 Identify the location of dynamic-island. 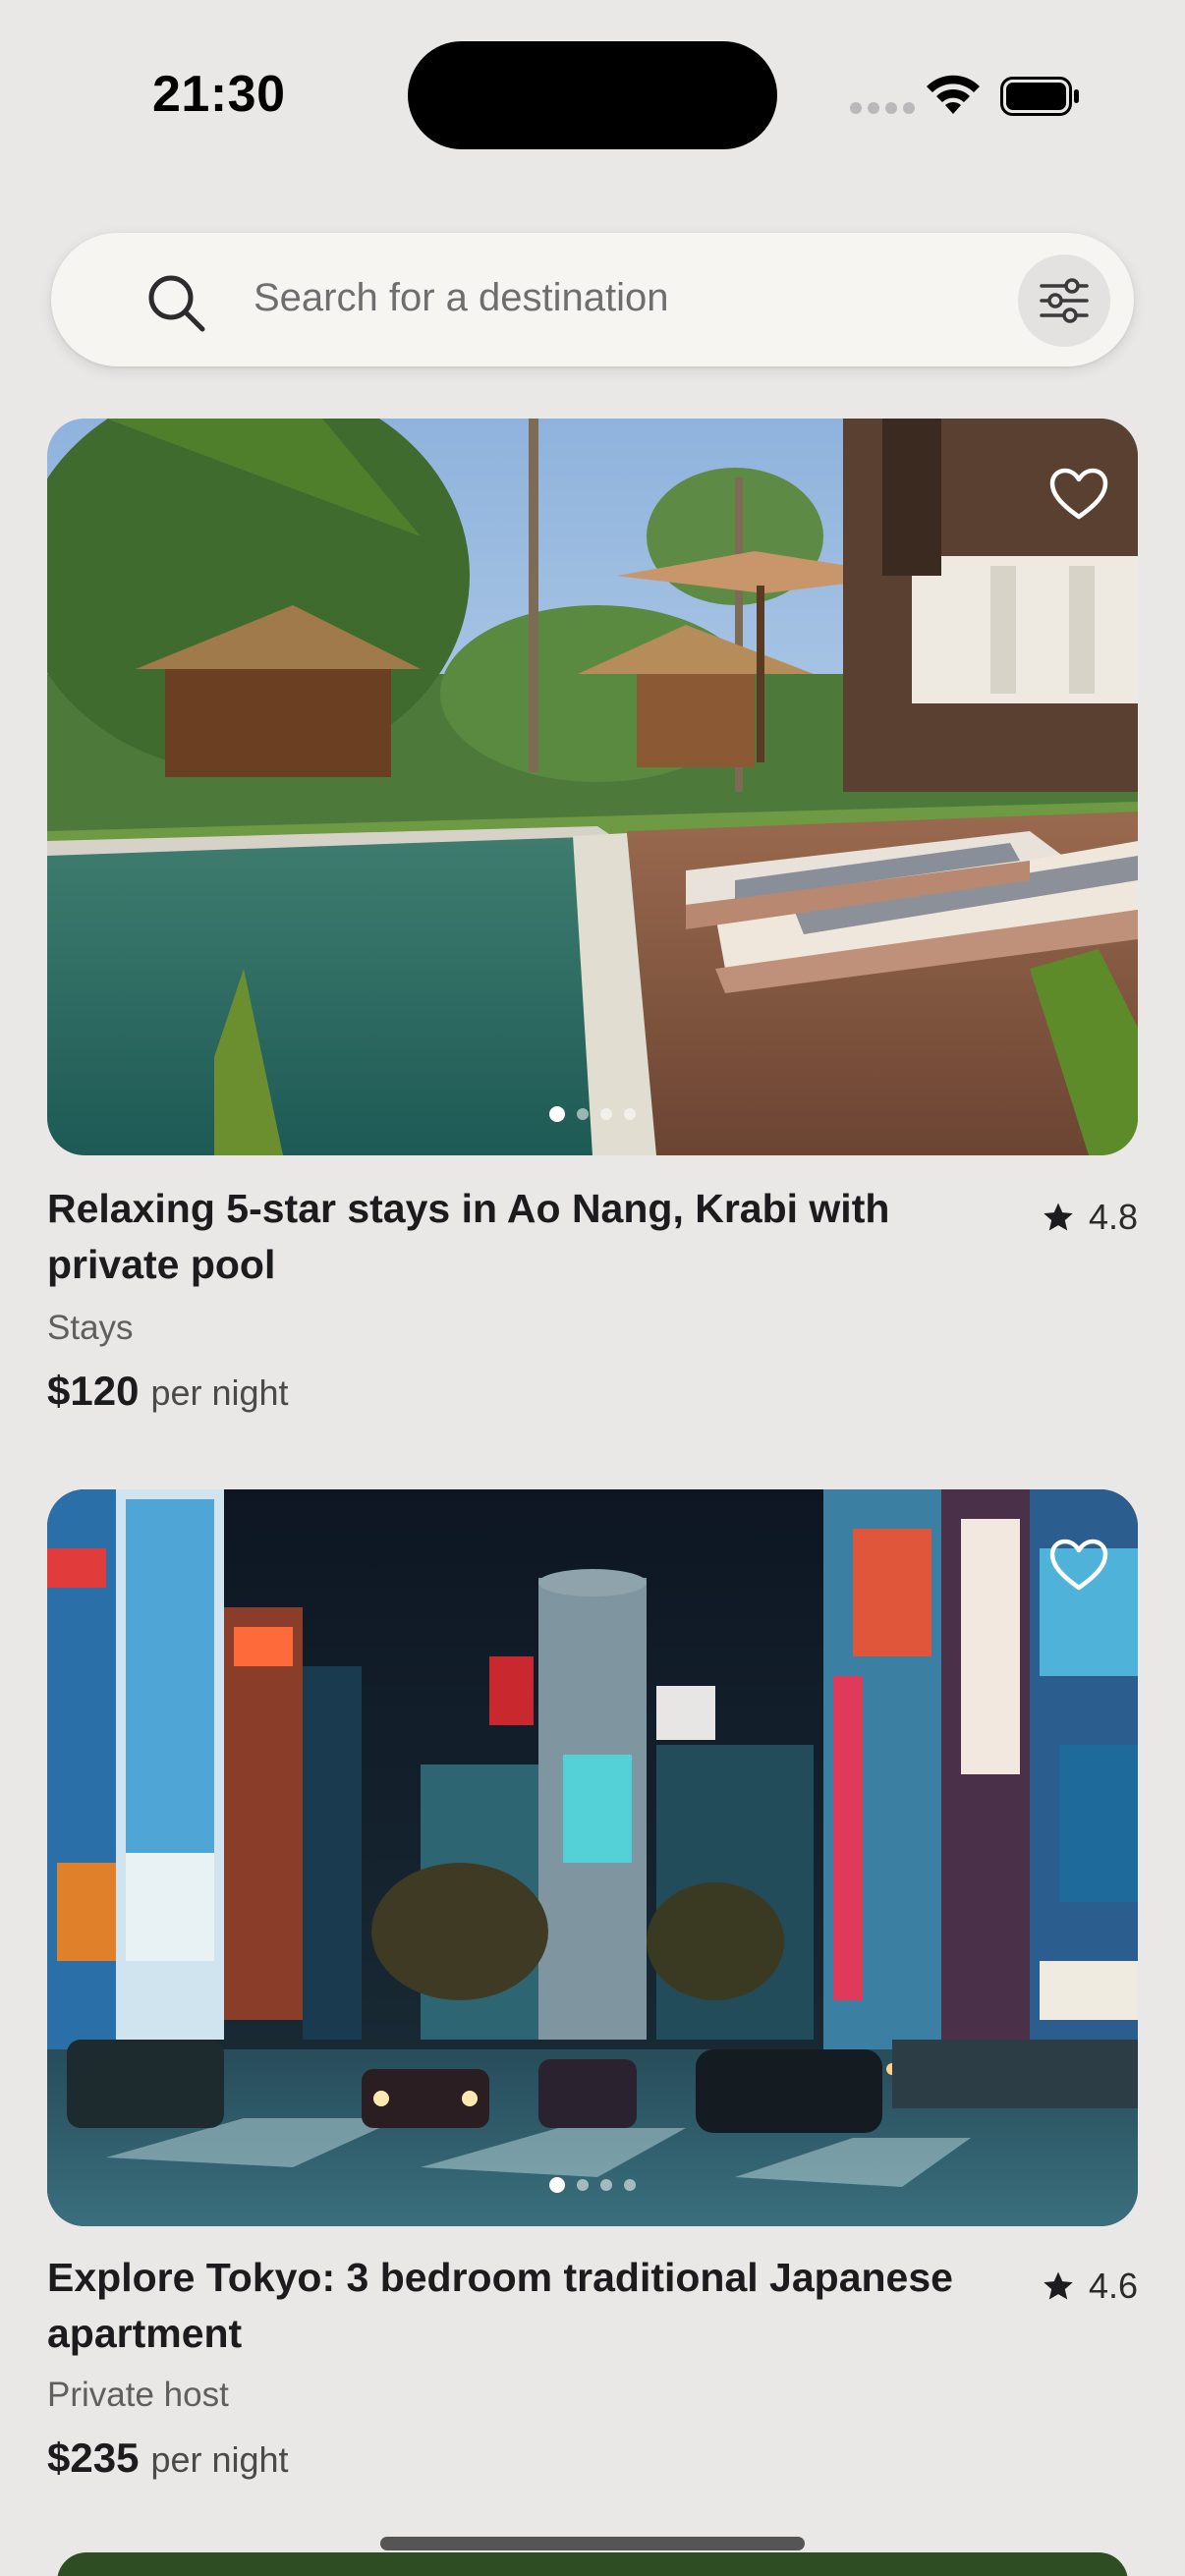
(592, 95).